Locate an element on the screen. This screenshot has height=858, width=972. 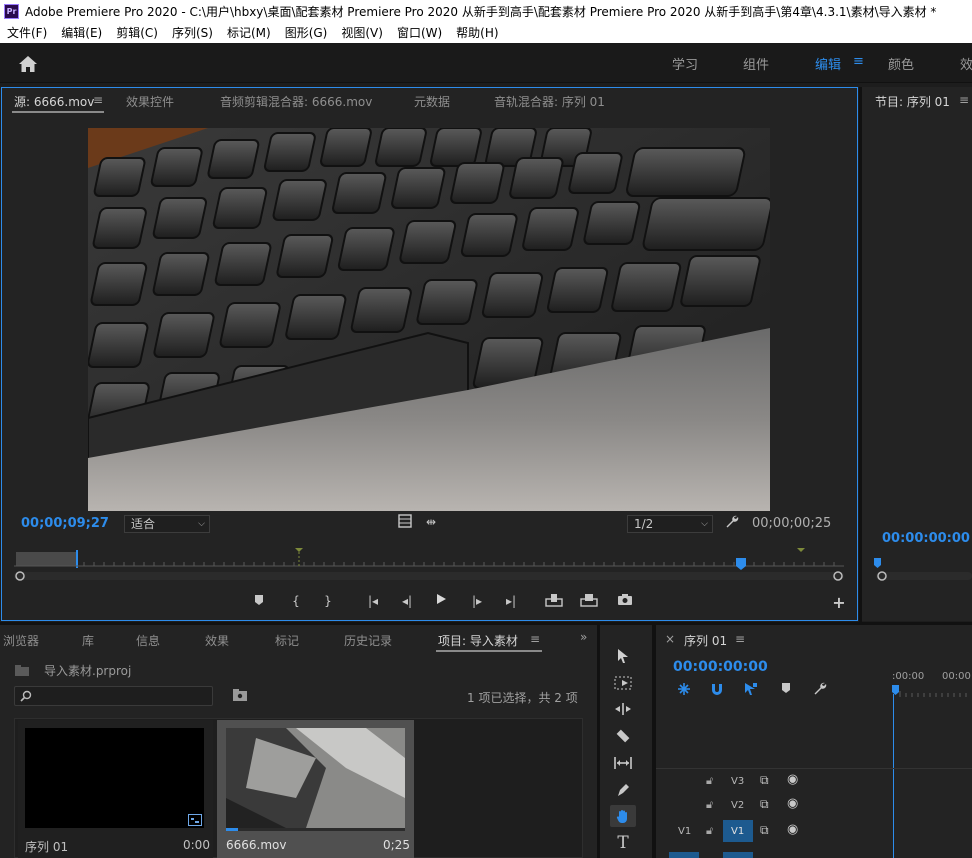
menu-file: 文件(F) is located at coordinates (27, 32).